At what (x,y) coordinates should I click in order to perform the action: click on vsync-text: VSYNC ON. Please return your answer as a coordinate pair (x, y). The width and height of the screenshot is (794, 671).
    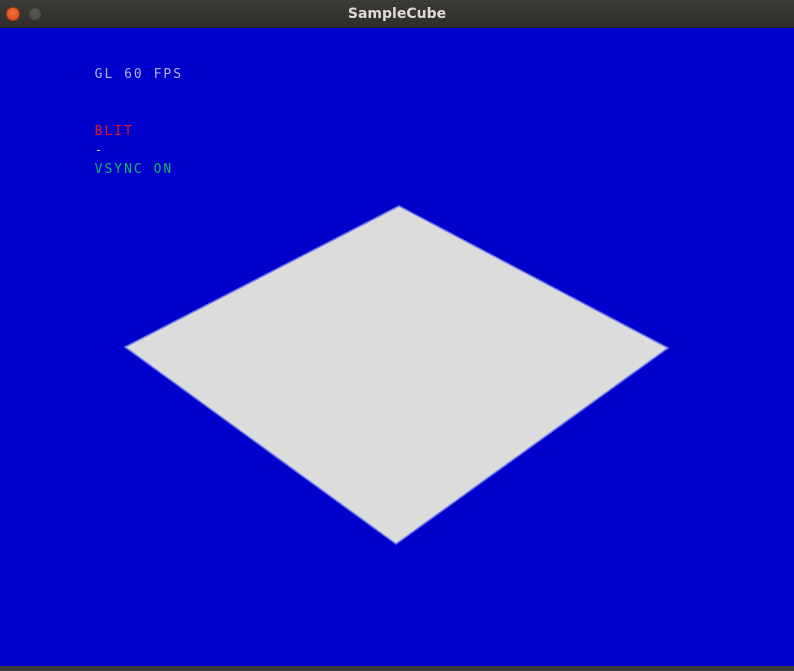
    Looking at the image, I should click on (134, 169).